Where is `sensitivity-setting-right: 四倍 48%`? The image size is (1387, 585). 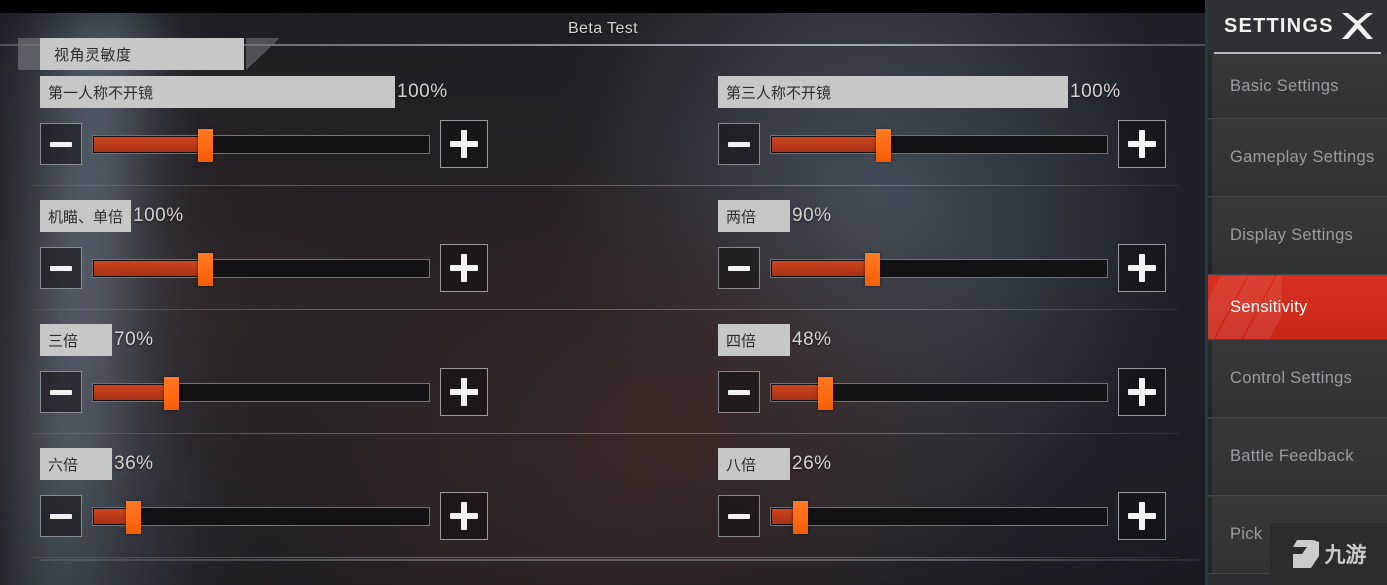 sensitivity-setting-right: 四倍 48% is located at coordinates (940, 372).